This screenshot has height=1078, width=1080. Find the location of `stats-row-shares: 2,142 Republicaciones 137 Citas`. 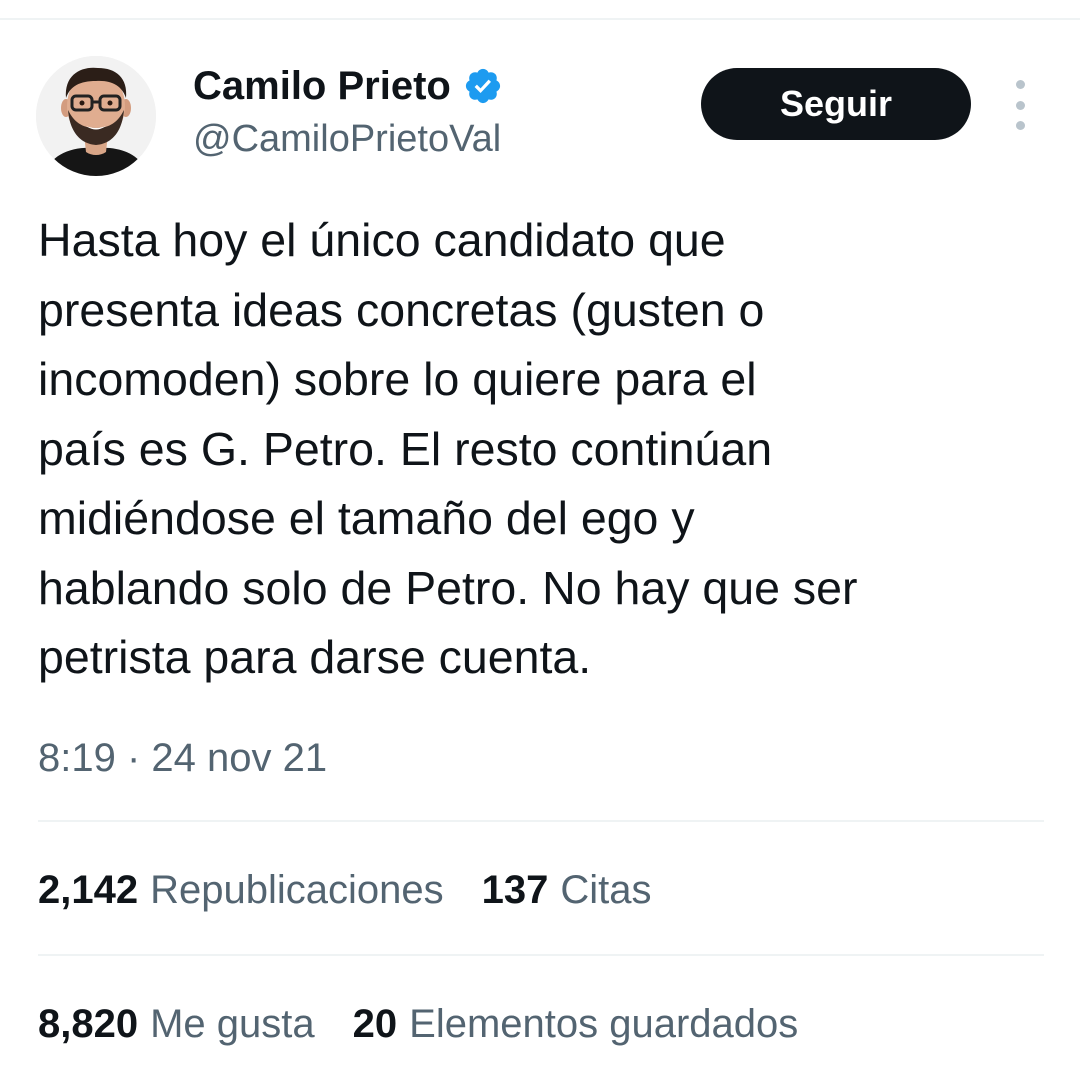

stats-row-shares: 2,142 Republicaciones 137 Citas is located at coordinates (364, 890).